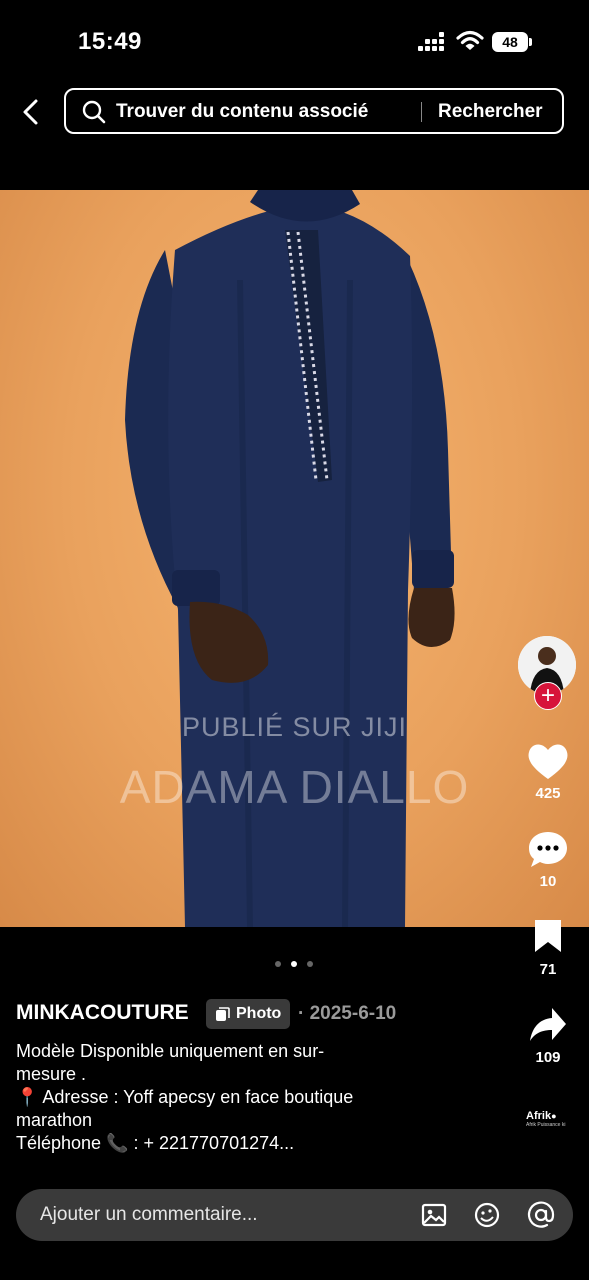 The height and width of the screenshot is (1280, 589). I want to click on author-name: MINKACOUTURE, so click(102, 1013).